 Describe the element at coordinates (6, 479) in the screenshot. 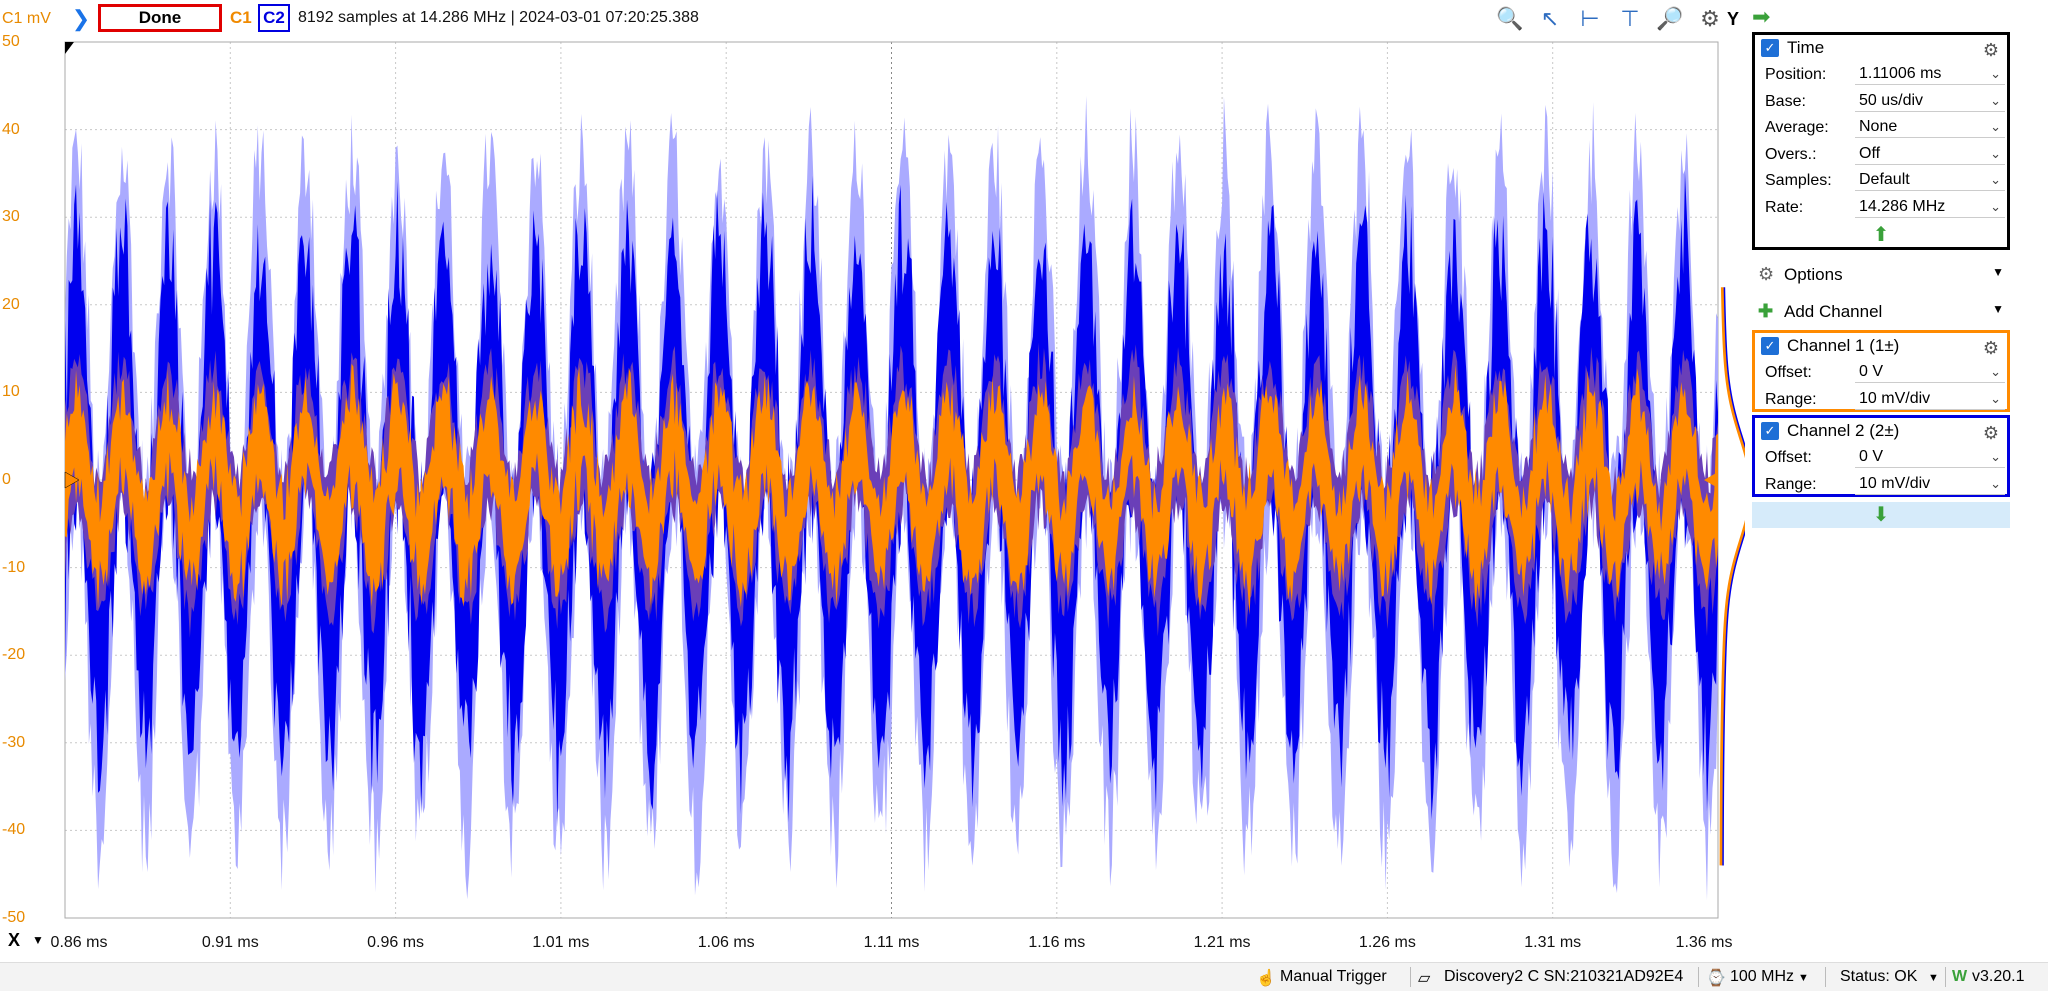

I see `y-tick-label: 0` at that location.